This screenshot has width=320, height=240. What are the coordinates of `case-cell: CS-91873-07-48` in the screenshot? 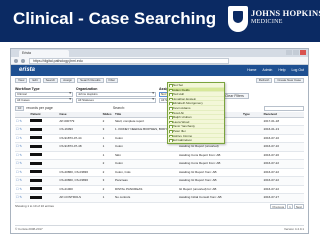 It's located at (80, 147).